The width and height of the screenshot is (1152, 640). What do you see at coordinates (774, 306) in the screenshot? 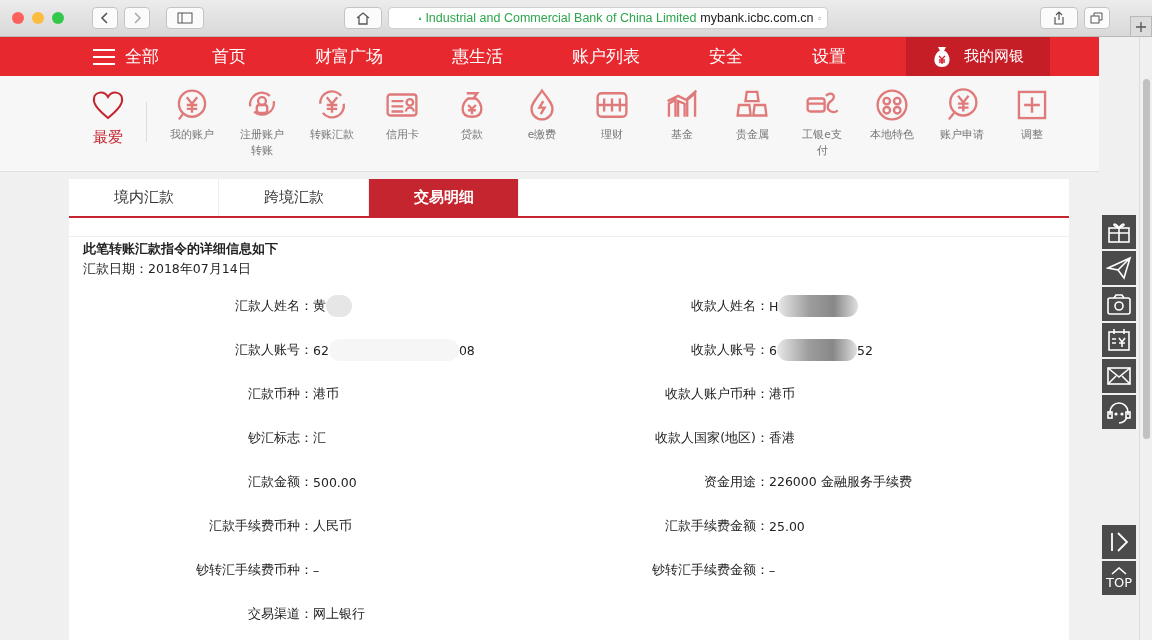
I see `field-value: H` at bounding box center [774, 306].